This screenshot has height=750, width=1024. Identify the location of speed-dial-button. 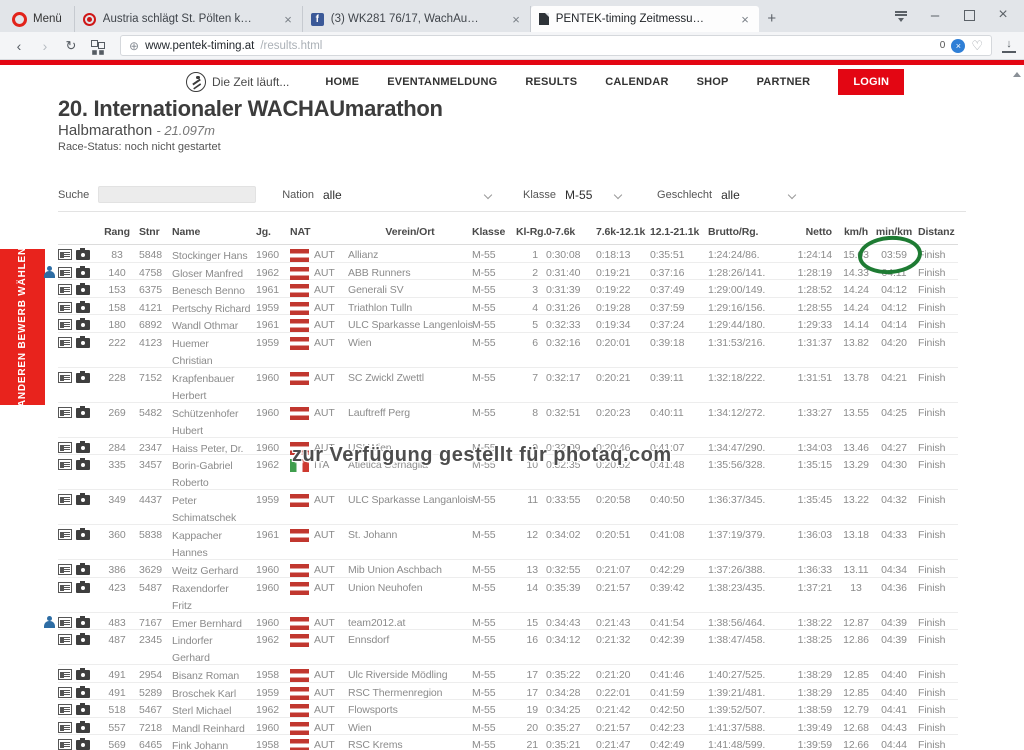
(97, 46).